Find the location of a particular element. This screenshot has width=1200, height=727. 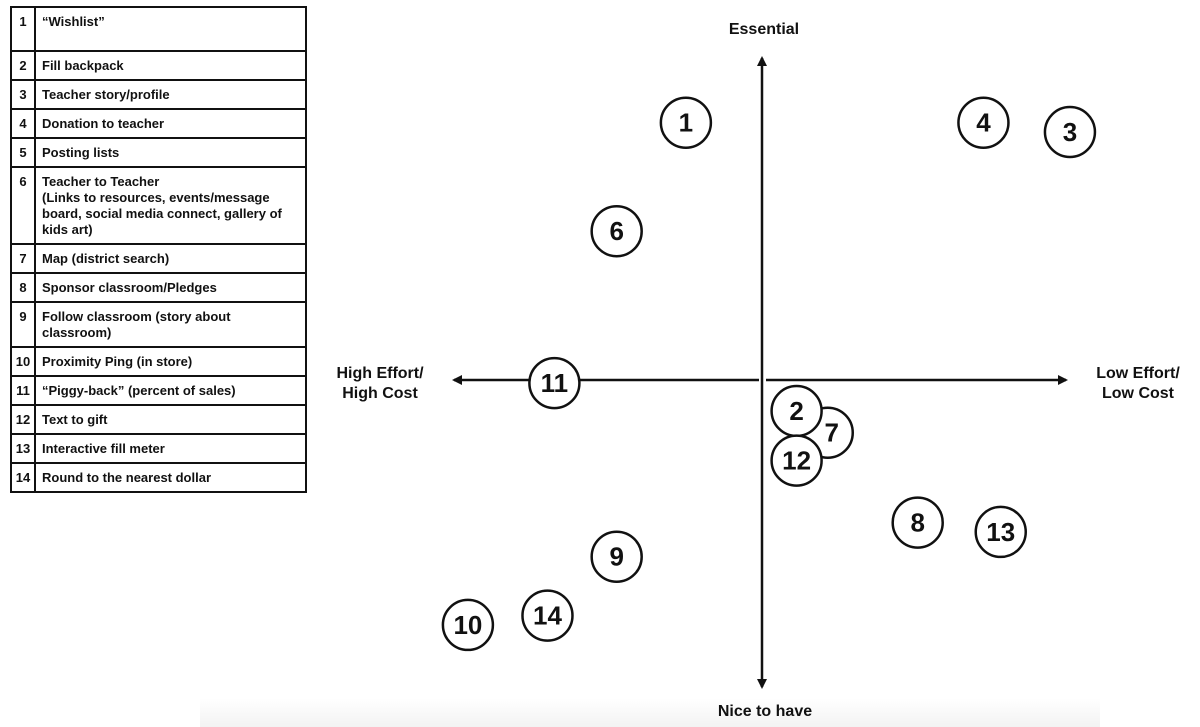

point-label: 2 is located at coordinates (796, 411).